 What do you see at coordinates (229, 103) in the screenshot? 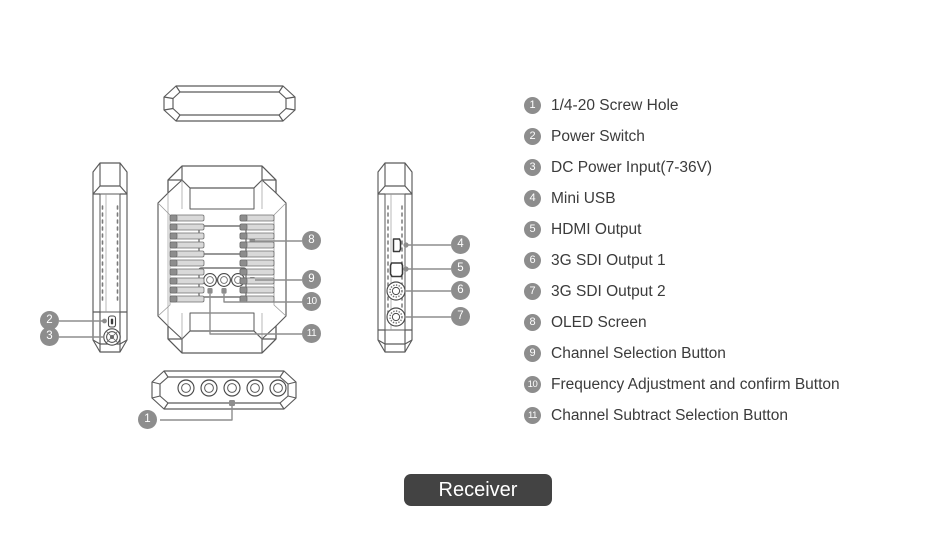
I see `top-view` at bounding box center [229, 103].